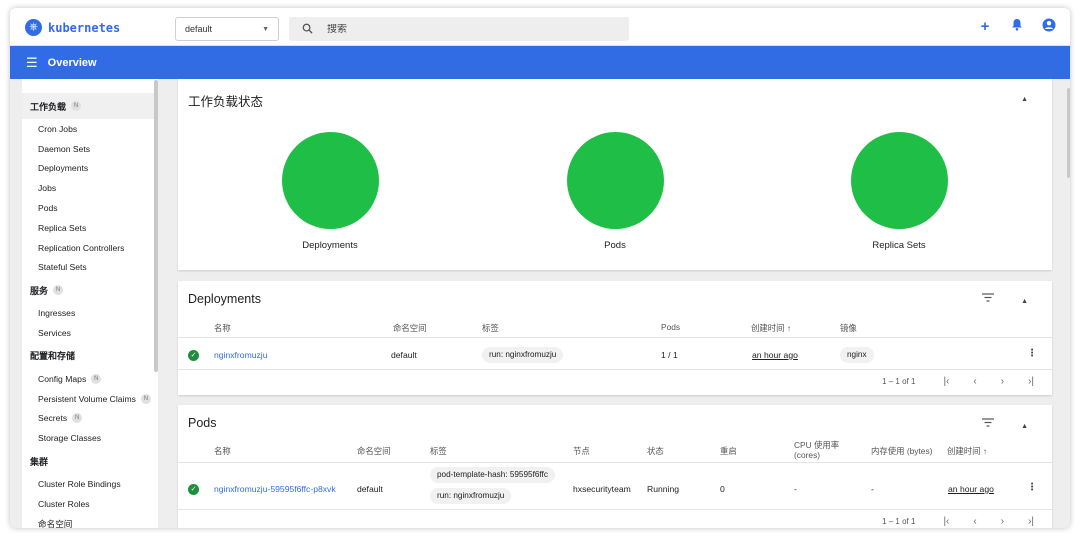 The width and height of the screenshot is (1080, 536). What do you see at coordinates (615, 180) in the screenshot?
I see `status-circle-pods` at bounding box center [615, 180].